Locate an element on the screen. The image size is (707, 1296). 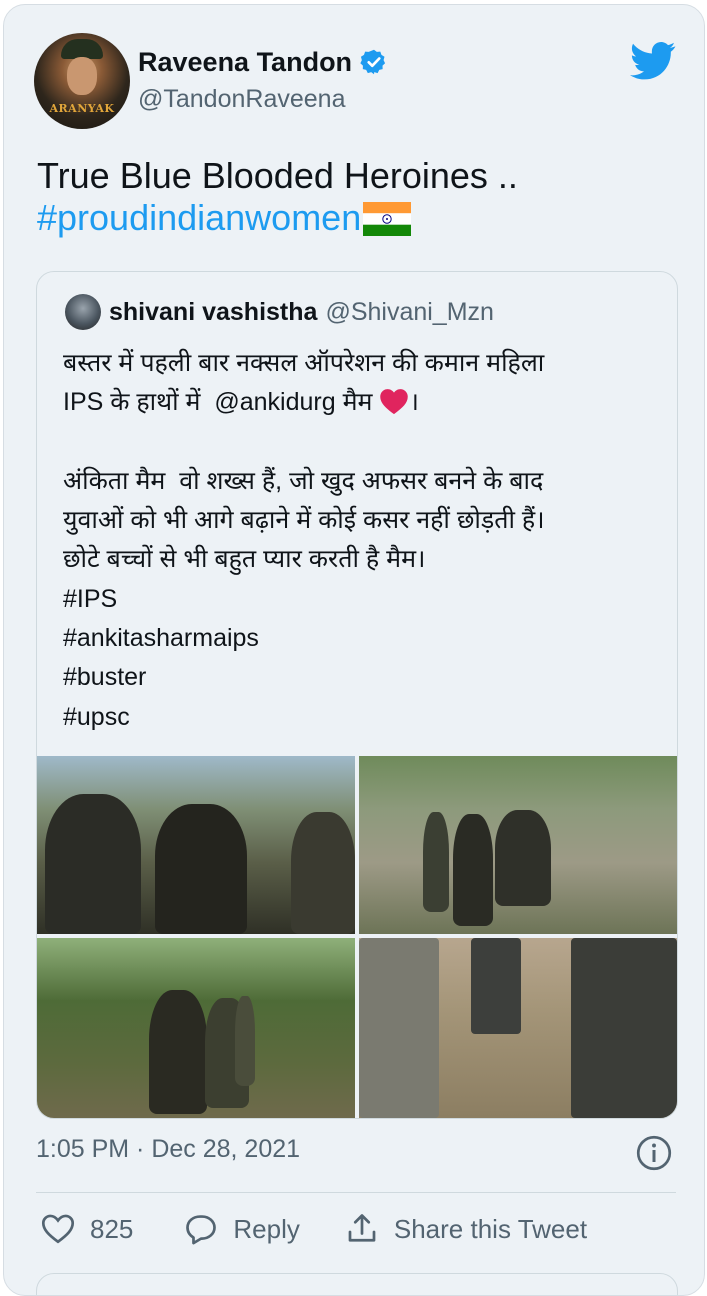
author-name-row: Raveena Tandon is located at coordinates (263, 62).